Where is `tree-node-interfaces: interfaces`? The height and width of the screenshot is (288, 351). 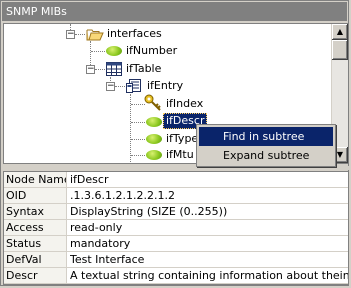 tree-node-interfaces: interfaces is located at coordinates (134, 34).